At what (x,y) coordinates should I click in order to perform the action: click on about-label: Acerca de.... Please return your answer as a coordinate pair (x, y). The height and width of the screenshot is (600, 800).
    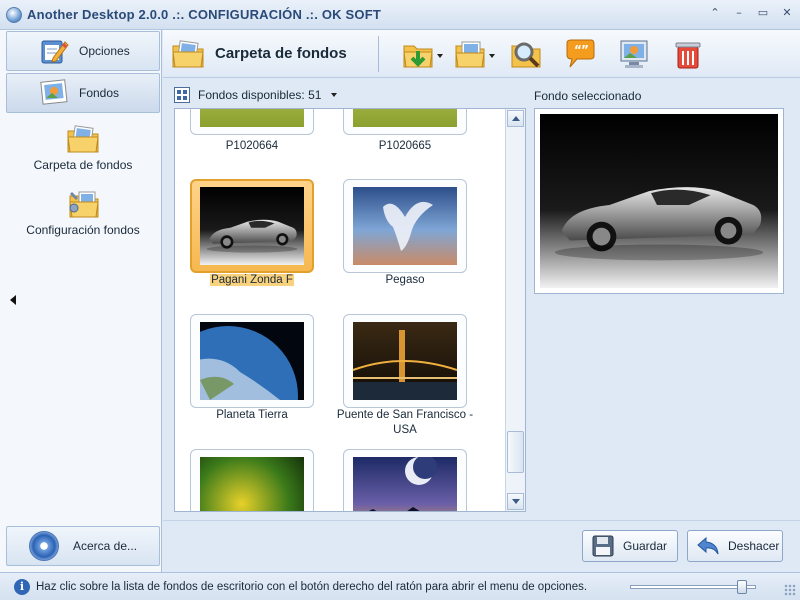
    Looking at the image, I should click on (105, 546).